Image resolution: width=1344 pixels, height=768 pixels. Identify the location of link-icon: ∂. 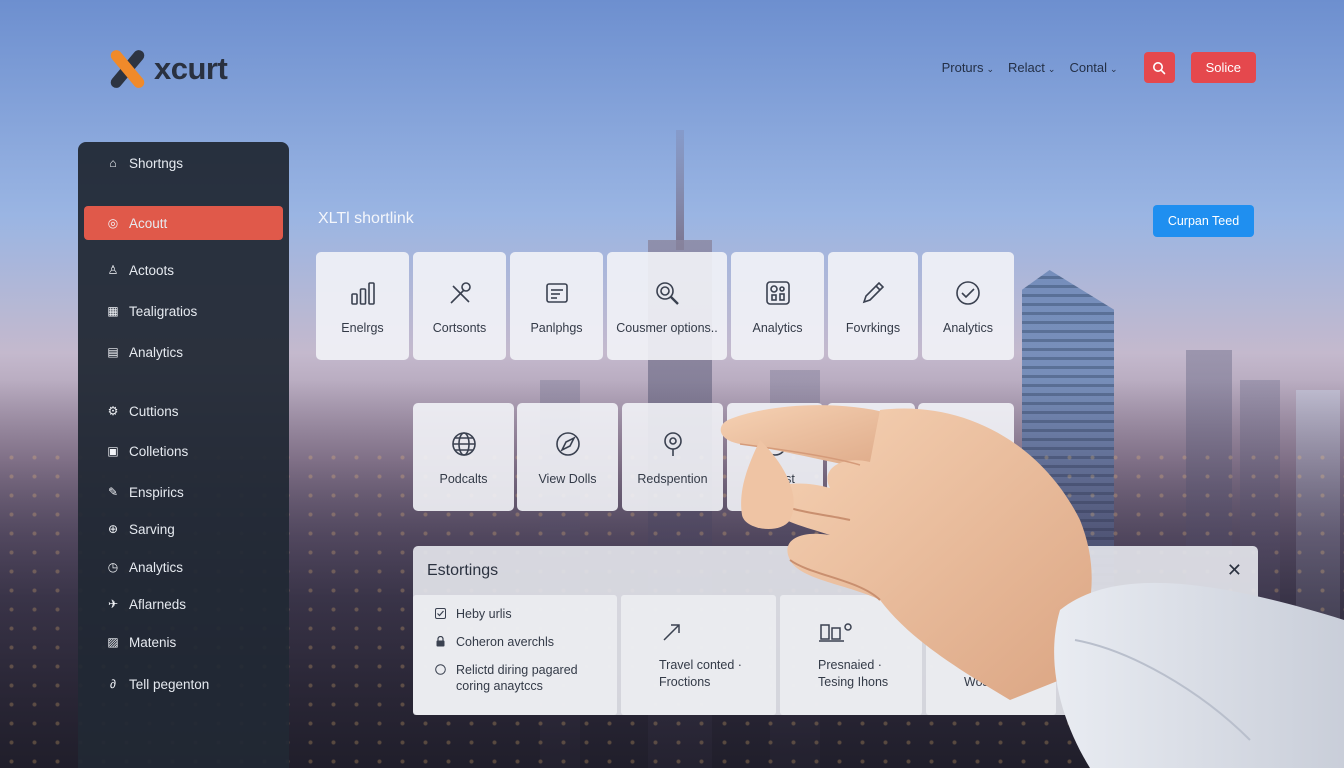
(113, 684).